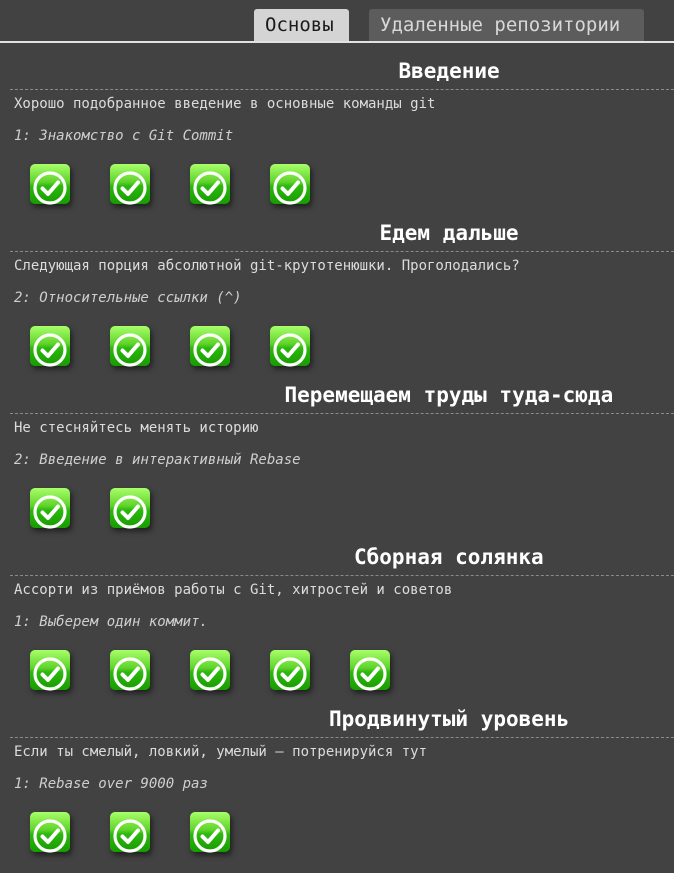  I want to click on sequence-title: Перемещаем труды туда-сюда, so click(449, 395).